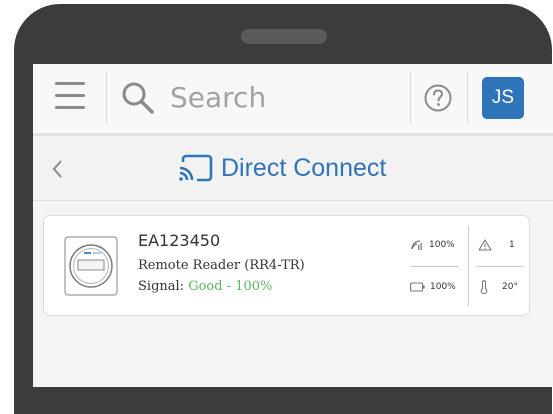 This screenshot has width=553, height=414. I want to click on device-stats: 100% 1 100% 20°, so click(467, 266).